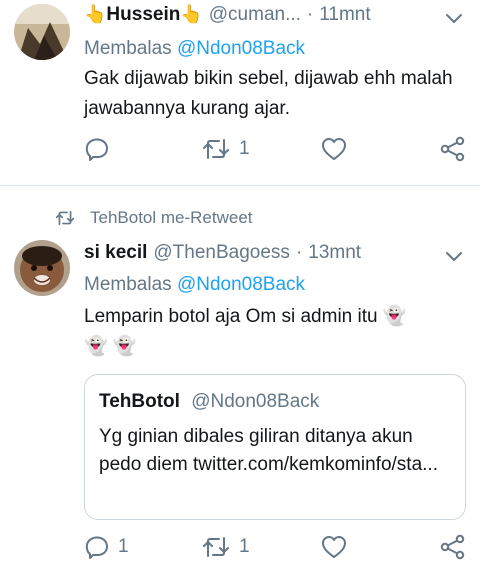  I want to click on tweet-header: si kecil @ThenBagoess · 13mnt, so click(222, 257).